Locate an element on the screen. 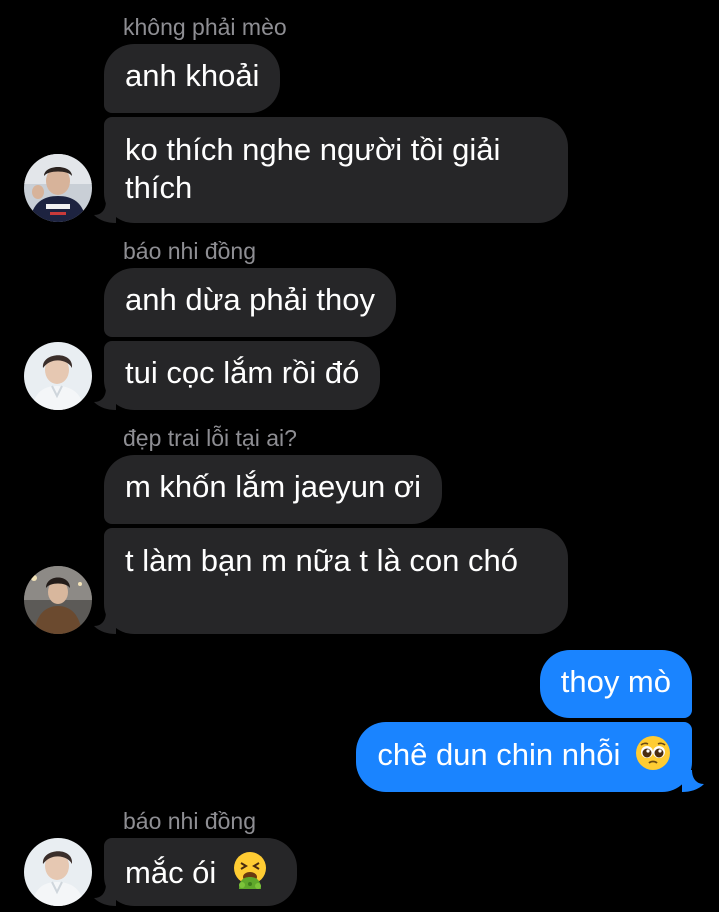 This screenshot has width=719, height=912. message-bubble: anh khoải is located at coordinates (192, 78).